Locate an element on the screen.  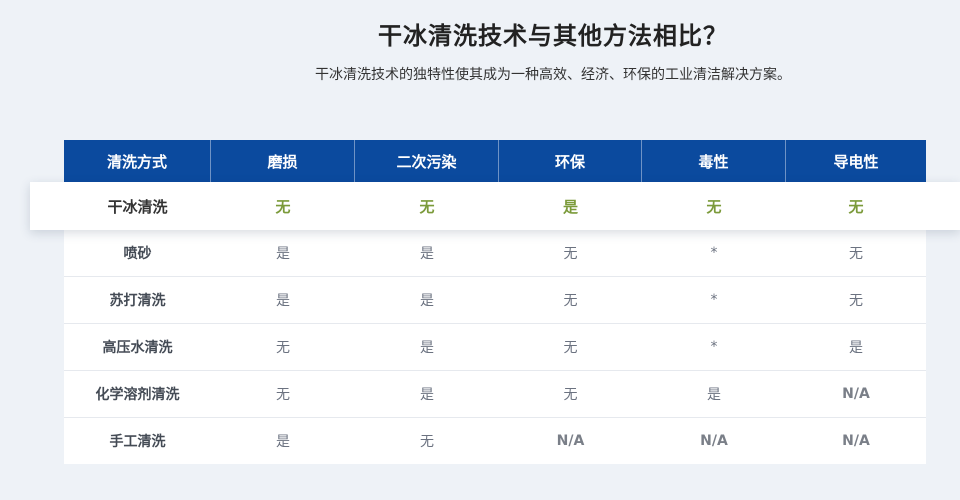
page-title: 干冰清洗技术与其他方法相比？ is located at coordinates (553, 36).